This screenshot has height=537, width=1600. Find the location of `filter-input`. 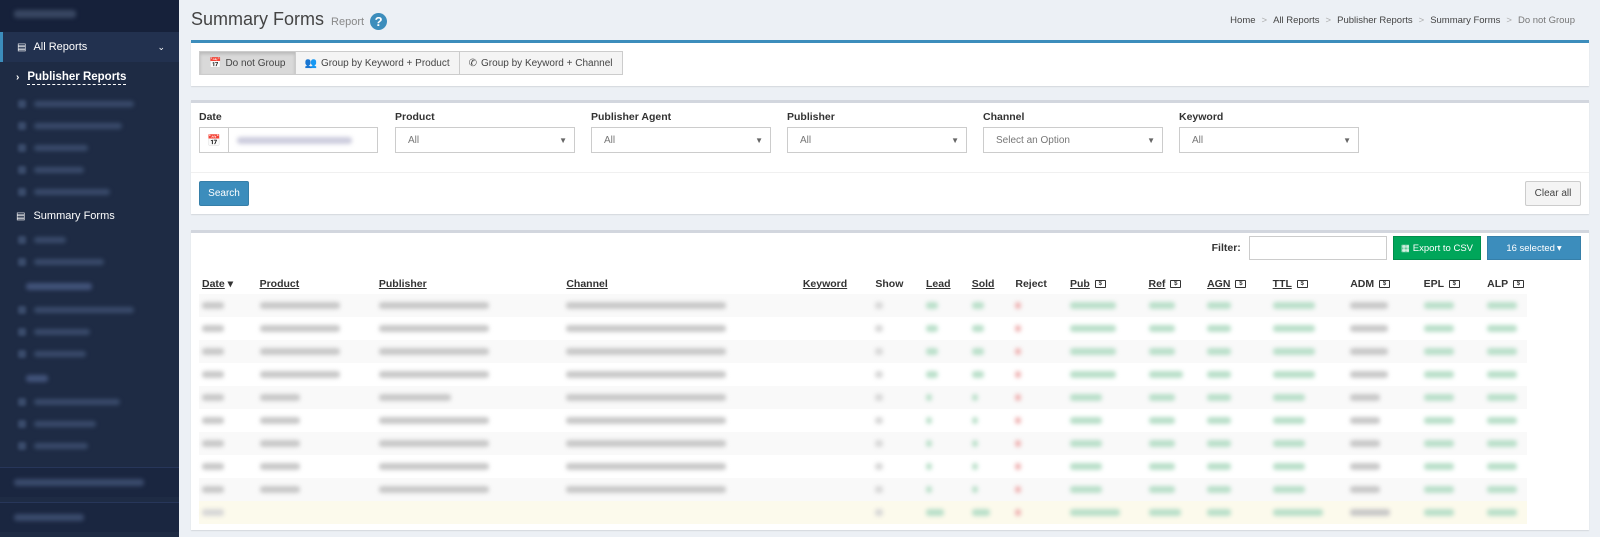

filter-input is located at coordinates (1317, 248).